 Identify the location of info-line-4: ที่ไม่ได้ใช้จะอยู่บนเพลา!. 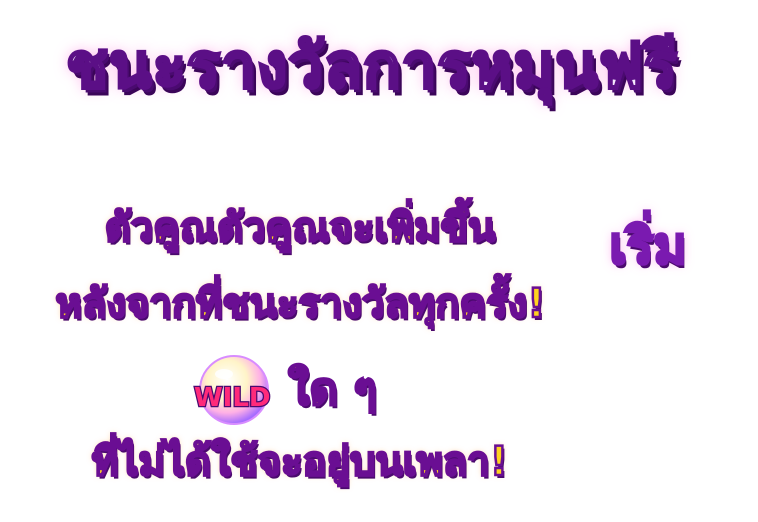
(300, 462).